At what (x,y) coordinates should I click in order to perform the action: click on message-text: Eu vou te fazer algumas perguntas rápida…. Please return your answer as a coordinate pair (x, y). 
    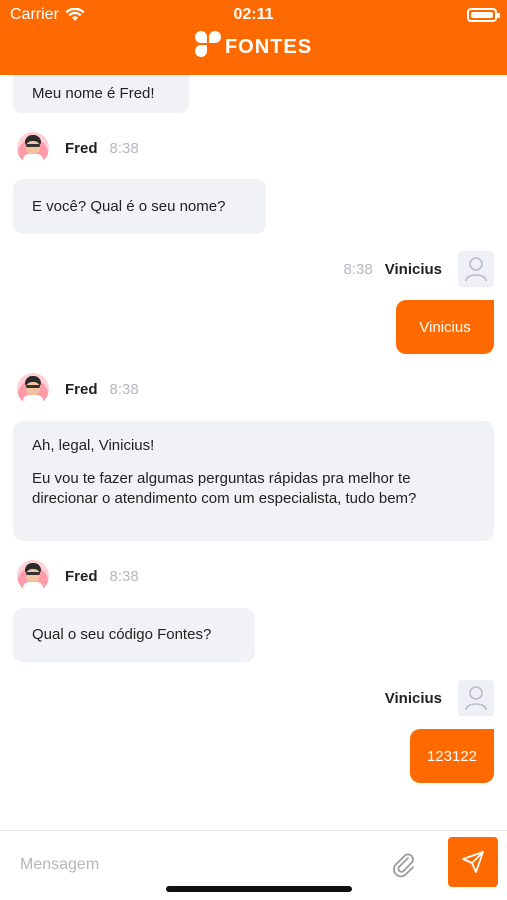
    Looking at the image, I should click on (224, 488).